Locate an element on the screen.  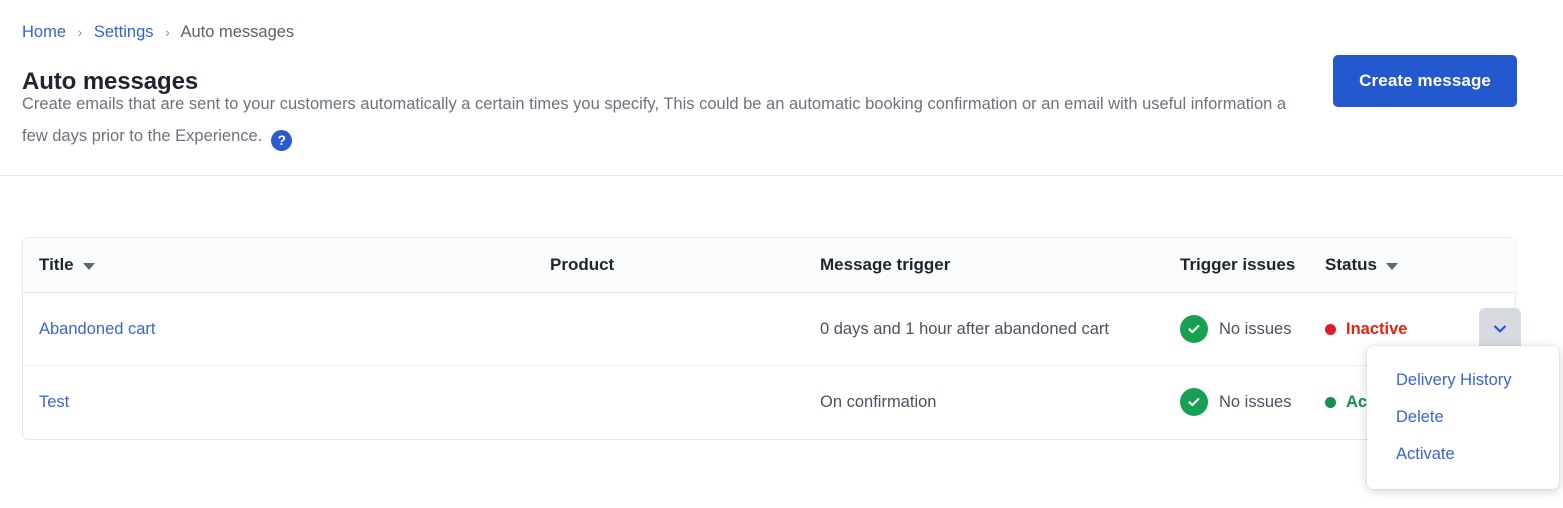
column-header-title: Title is located at coordinates (286, 265).